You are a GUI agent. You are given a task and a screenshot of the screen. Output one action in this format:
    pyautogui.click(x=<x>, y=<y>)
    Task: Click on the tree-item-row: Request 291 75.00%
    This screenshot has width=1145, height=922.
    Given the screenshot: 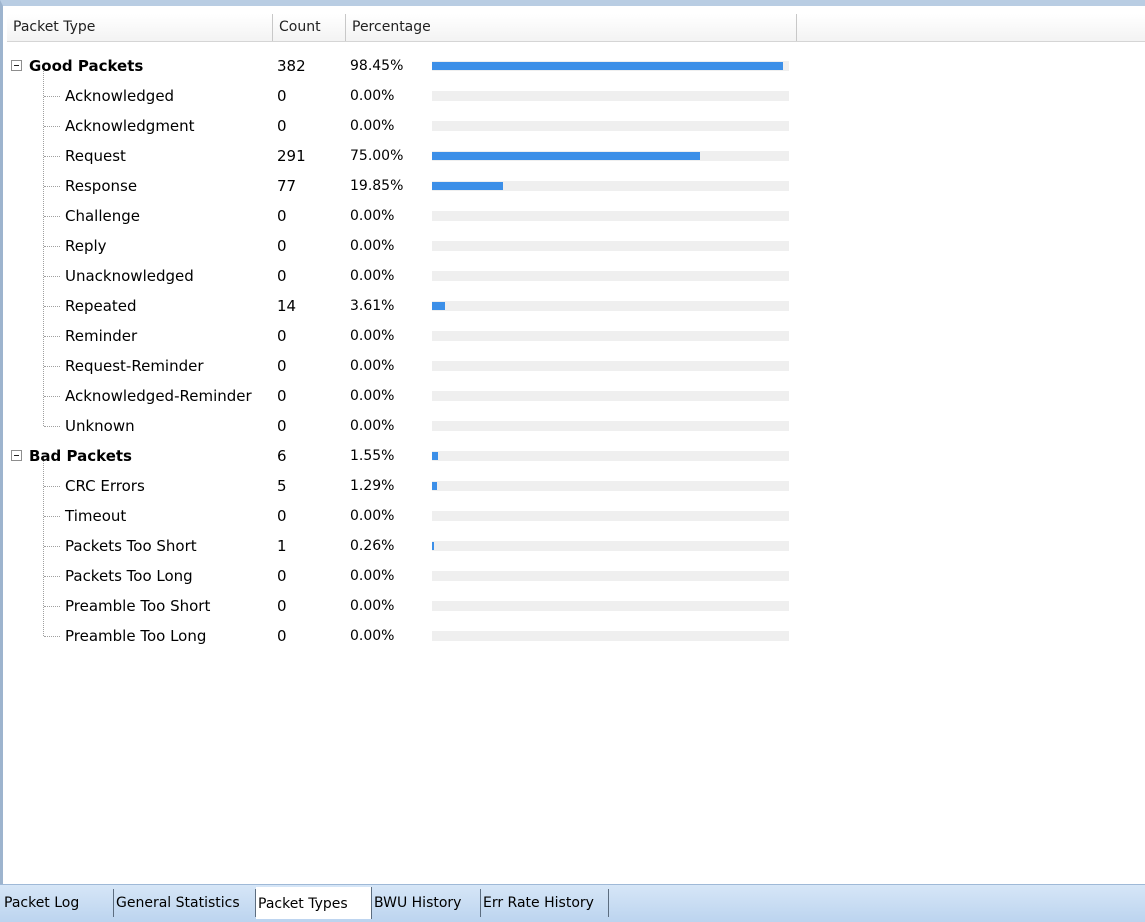 What is the action you would take?
    pyautogui.click(x=576, y=156)
    